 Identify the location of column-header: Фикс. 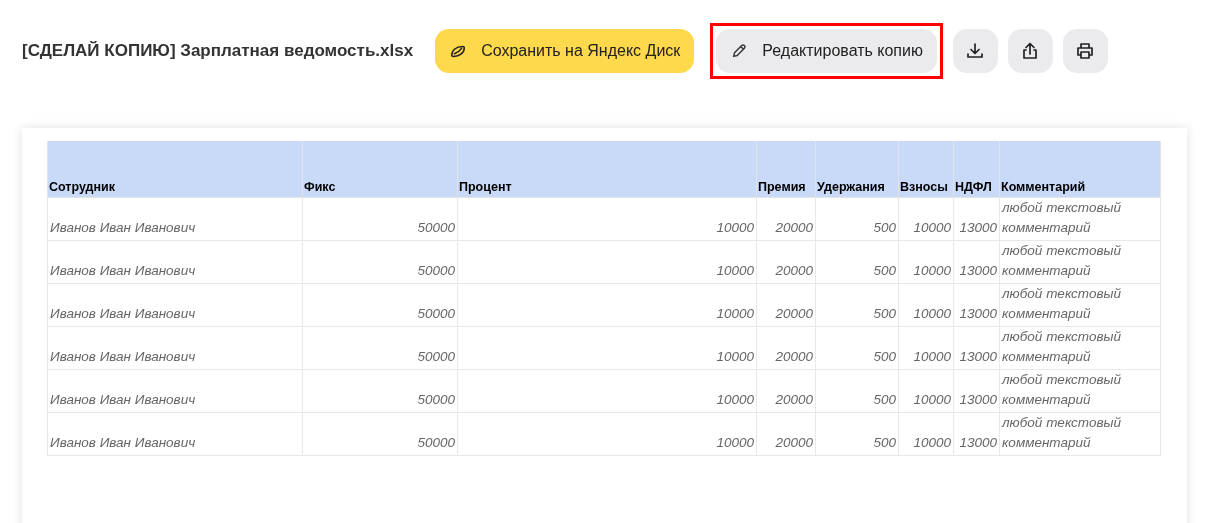
(380, 169).